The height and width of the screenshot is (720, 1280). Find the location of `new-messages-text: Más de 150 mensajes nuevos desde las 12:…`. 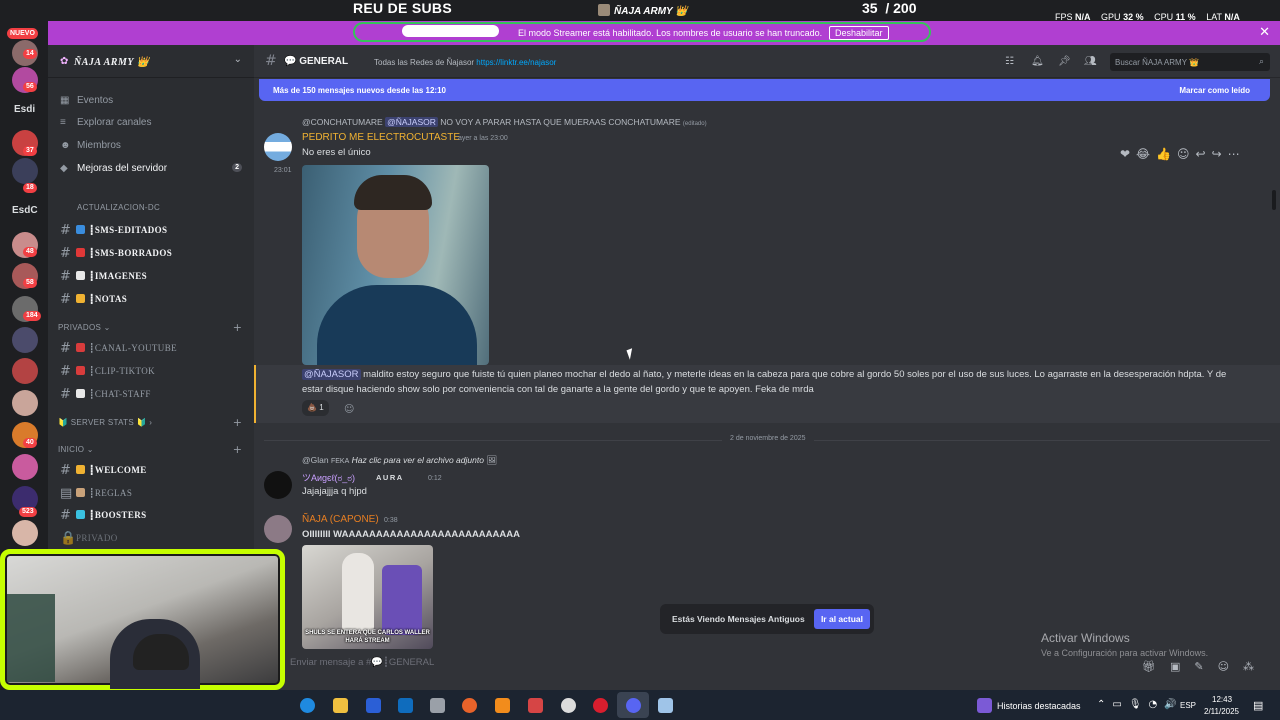

new-messages-text: Más de 150 mensajes nuevos desde las 12:… is located at coordinates (359, 90).